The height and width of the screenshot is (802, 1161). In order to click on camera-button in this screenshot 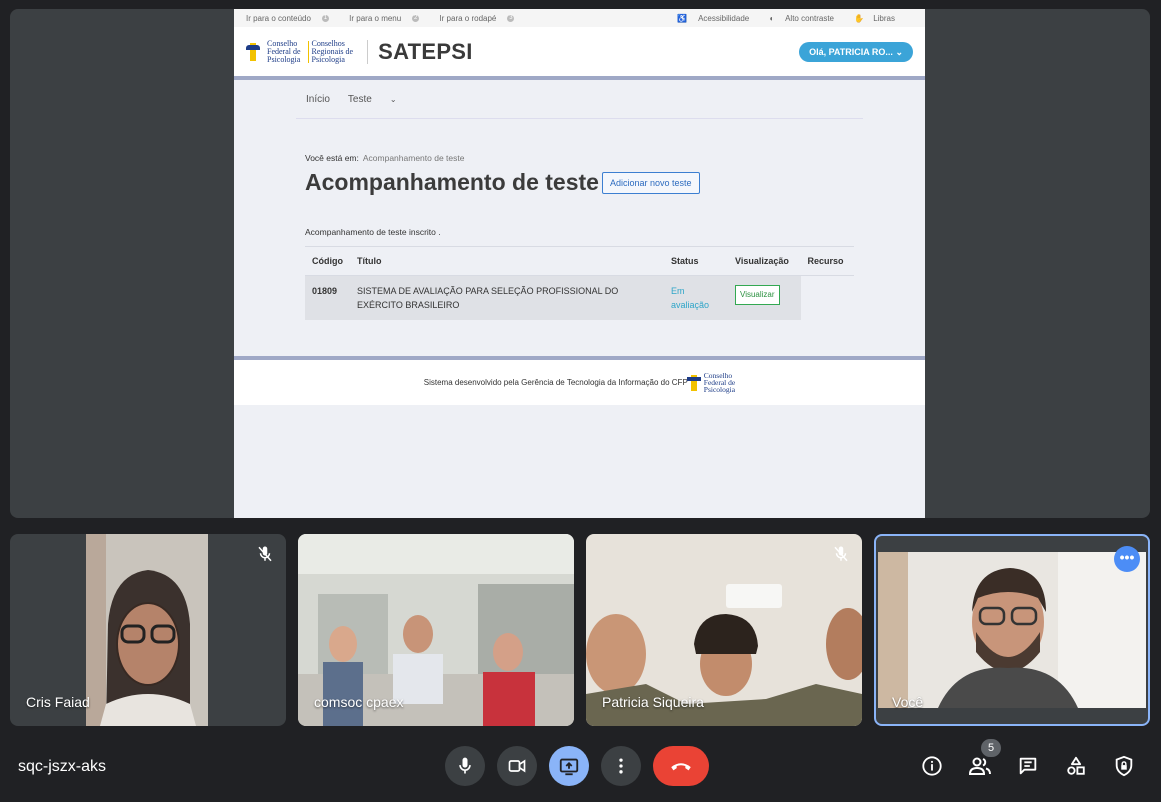, I will do `click(517, 766)`.